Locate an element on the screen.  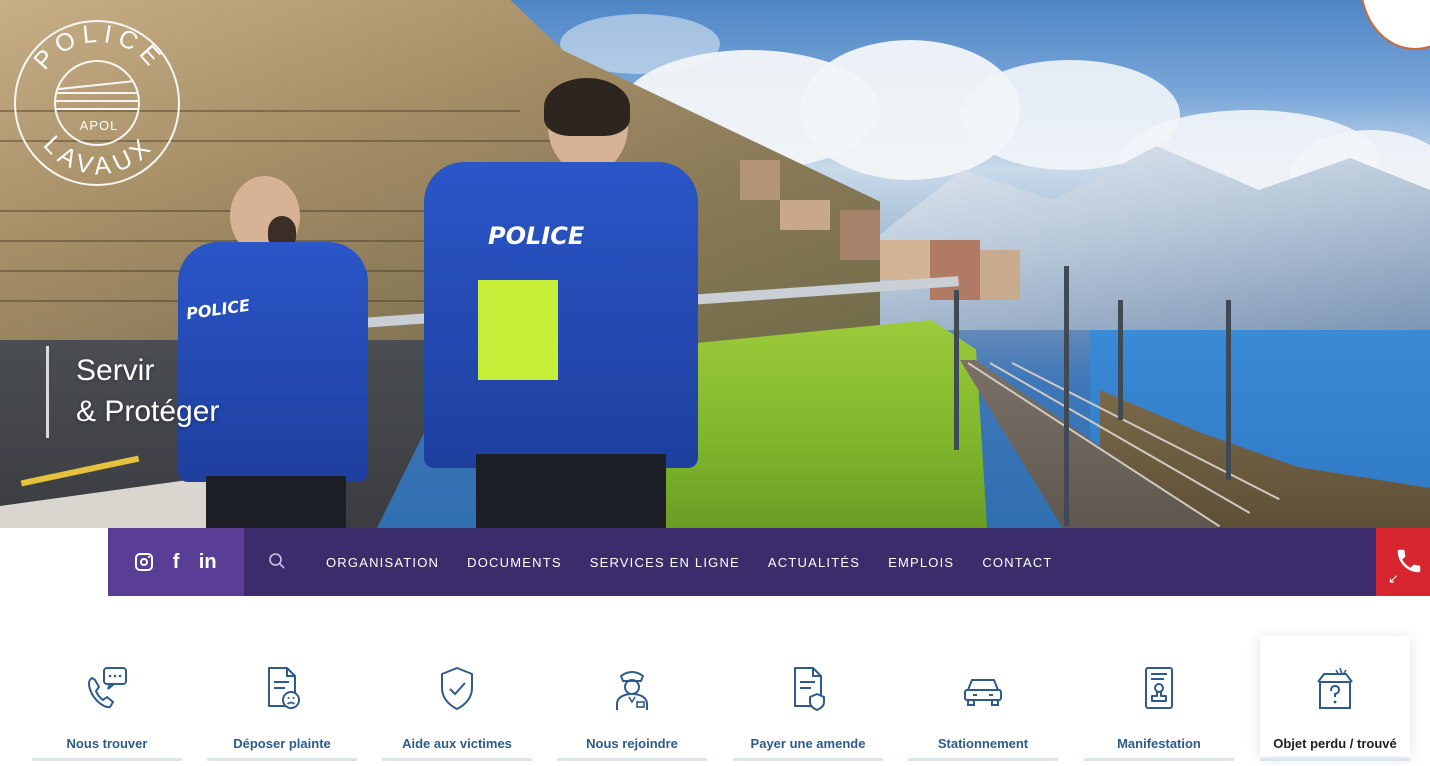
quick-link-objet-perdu-trouve: Objet perdu / trouvé is located at coordinates (1335, 698).